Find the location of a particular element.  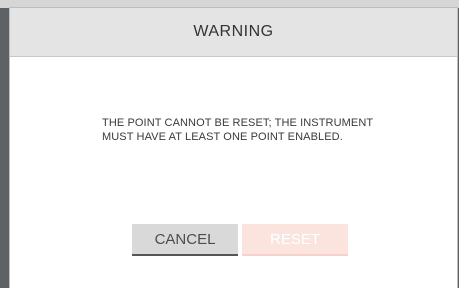

reset-button: RESET is located at coordinates (295, 240).